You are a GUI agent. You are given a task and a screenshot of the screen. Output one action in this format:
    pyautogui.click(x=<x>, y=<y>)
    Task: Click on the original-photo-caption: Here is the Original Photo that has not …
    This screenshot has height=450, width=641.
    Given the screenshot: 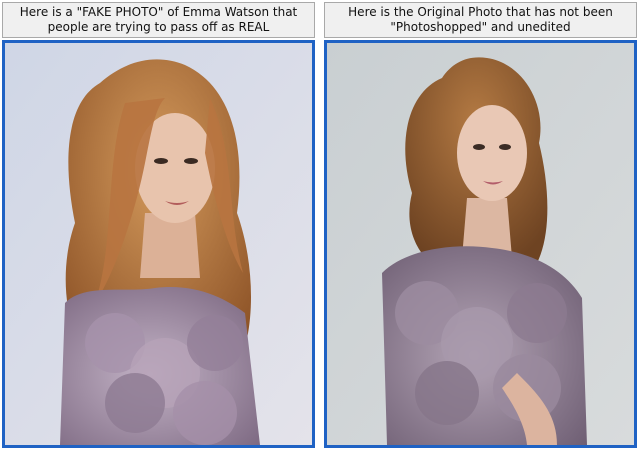 What is the action you would take?
    pyautogui.click(x=480, y=20)
    